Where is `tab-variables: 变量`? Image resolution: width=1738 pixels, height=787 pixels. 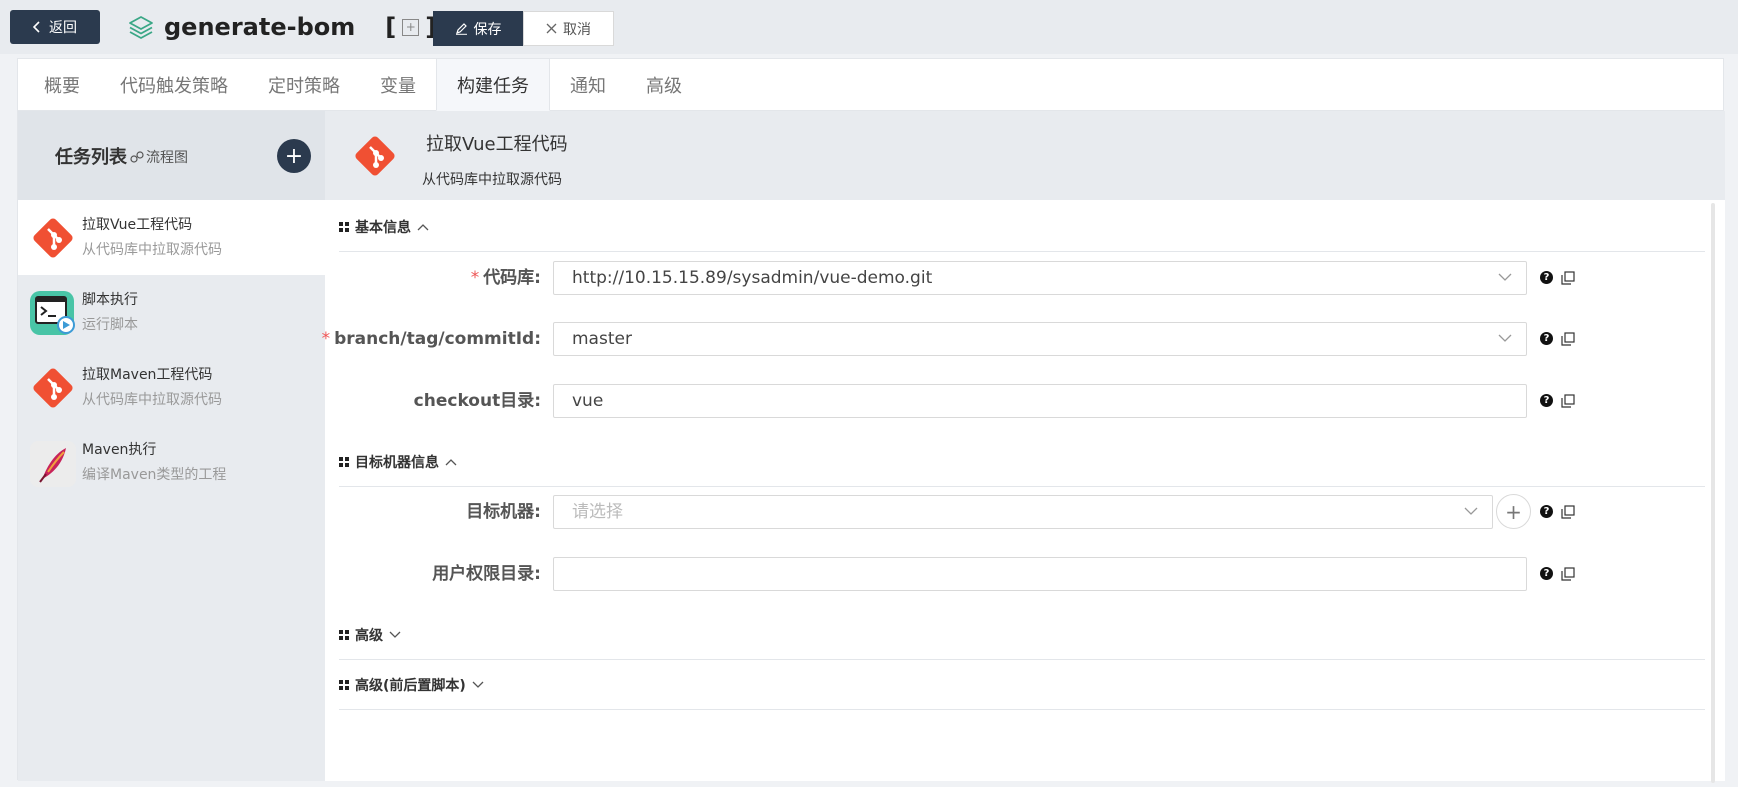
tab-variables: 变量 is located at coordinates (398, 84).